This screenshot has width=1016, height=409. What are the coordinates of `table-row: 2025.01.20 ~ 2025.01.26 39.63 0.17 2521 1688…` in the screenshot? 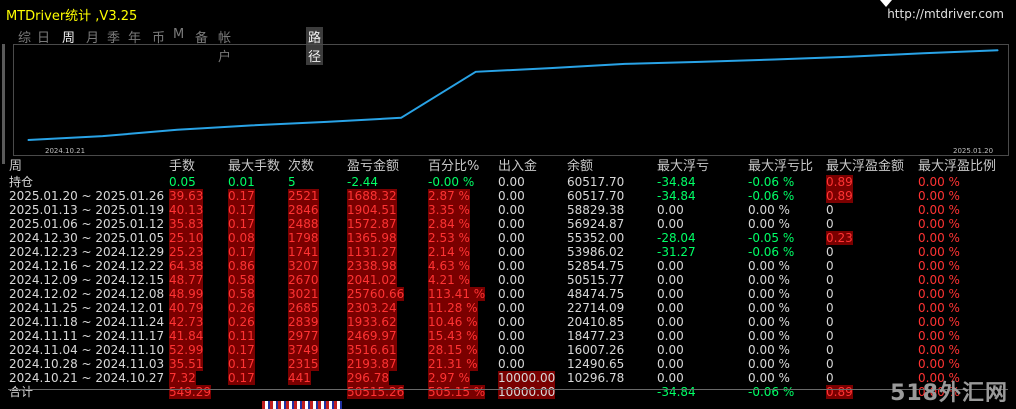 It's located at (509, 196).